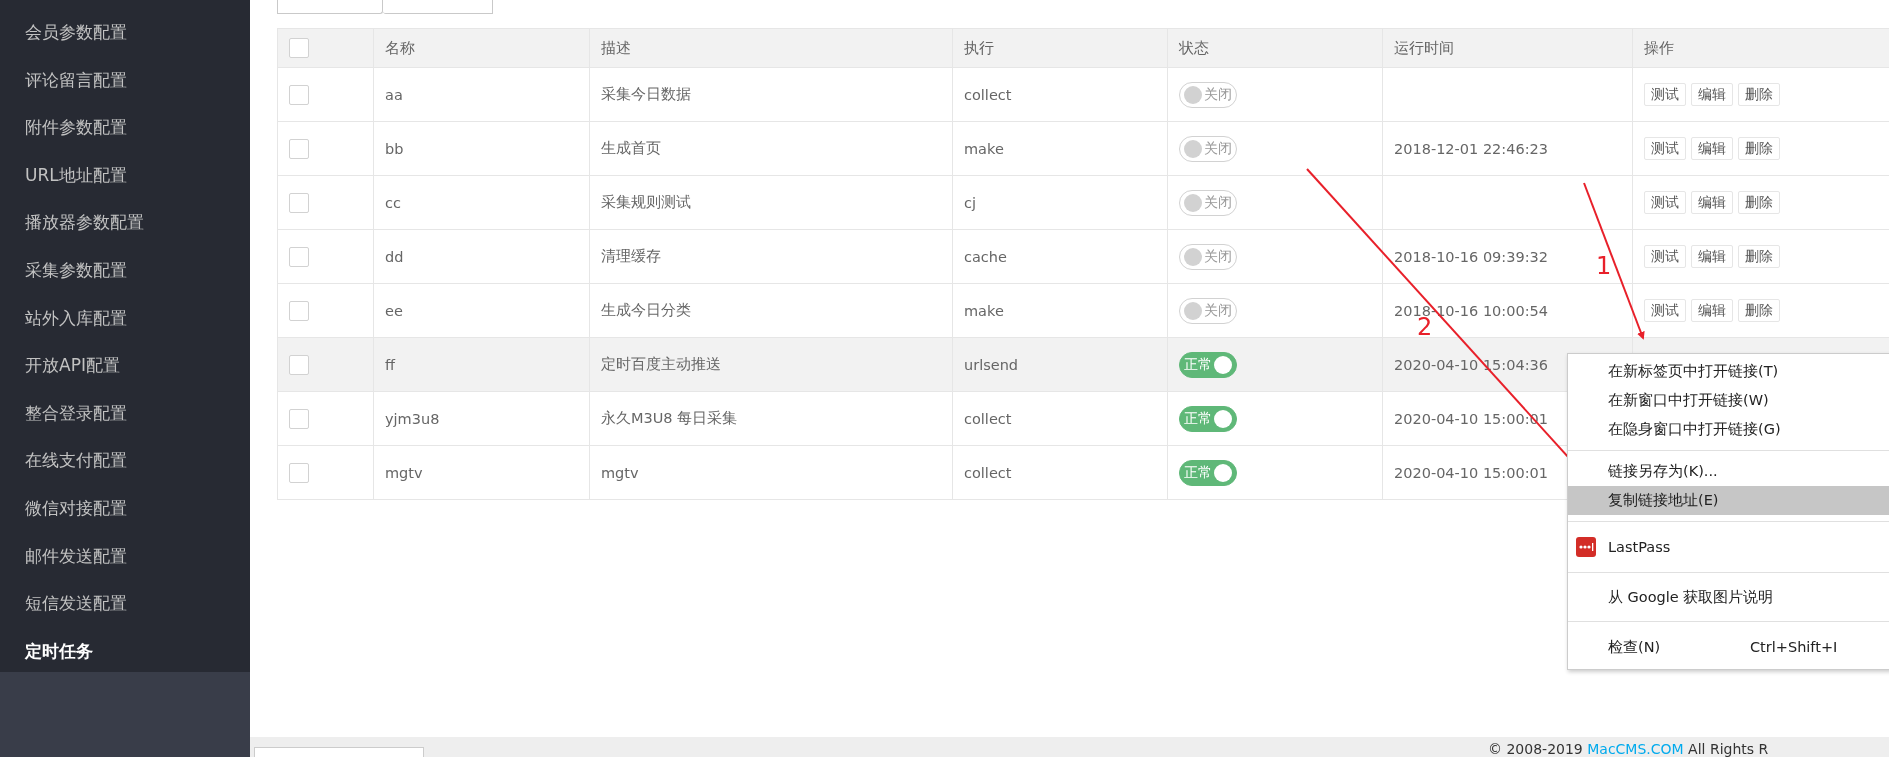 Image resolution: width=1889 pixels, height=757 pixels. I want to click on lastpass-icon, so click(1586, 547).